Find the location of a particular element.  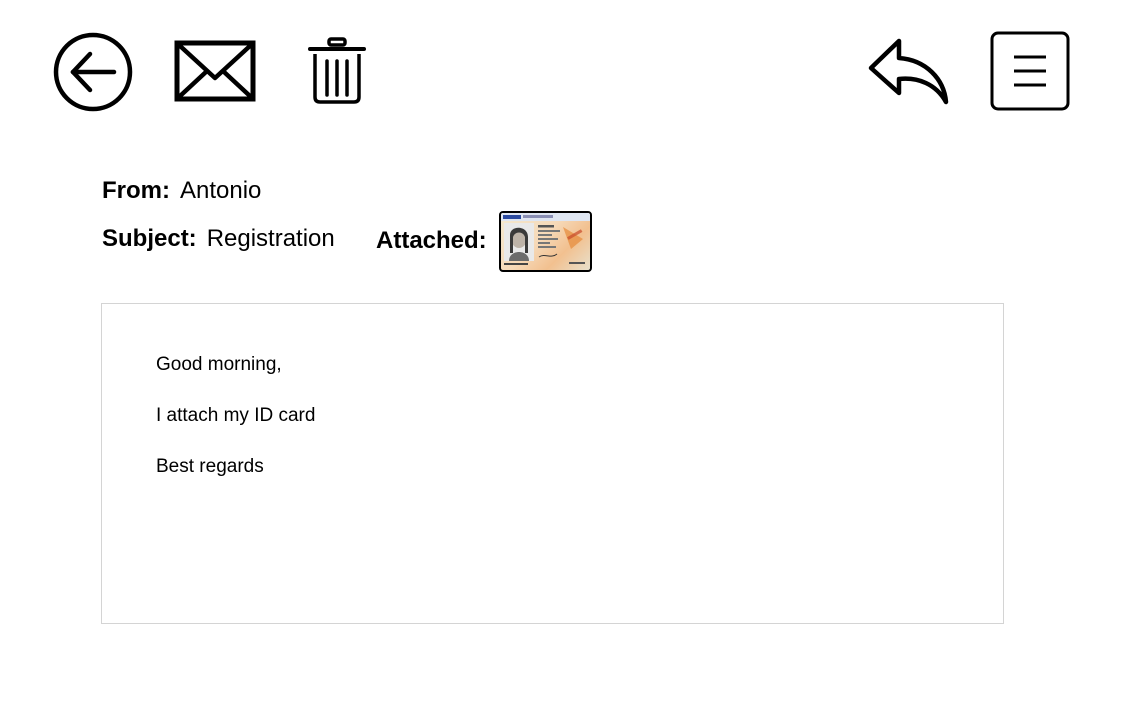

delete-button is located at coordinates (337, 71).